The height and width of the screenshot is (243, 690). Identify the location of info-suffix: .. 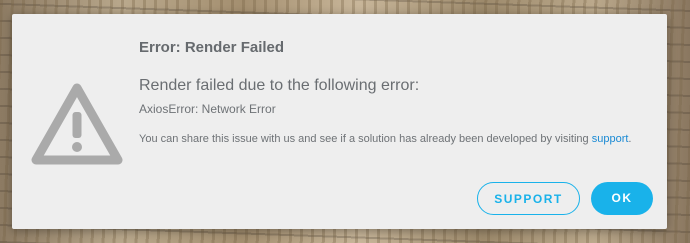
(630, 139).